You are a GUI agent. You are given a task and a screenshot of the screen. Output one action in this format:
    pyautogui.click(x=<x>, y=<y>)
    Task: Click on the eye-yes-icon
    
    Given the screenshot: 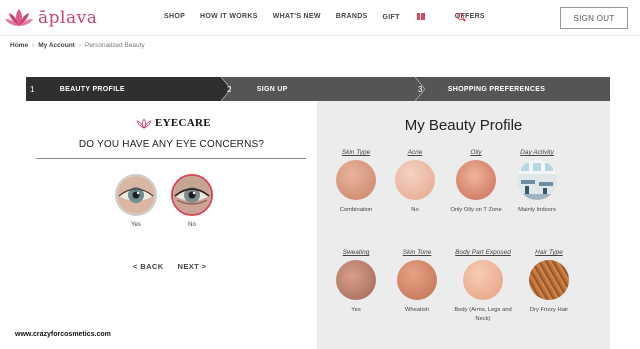 What is the action you would take?
    pyautogui.click(x=136, y=195)
    